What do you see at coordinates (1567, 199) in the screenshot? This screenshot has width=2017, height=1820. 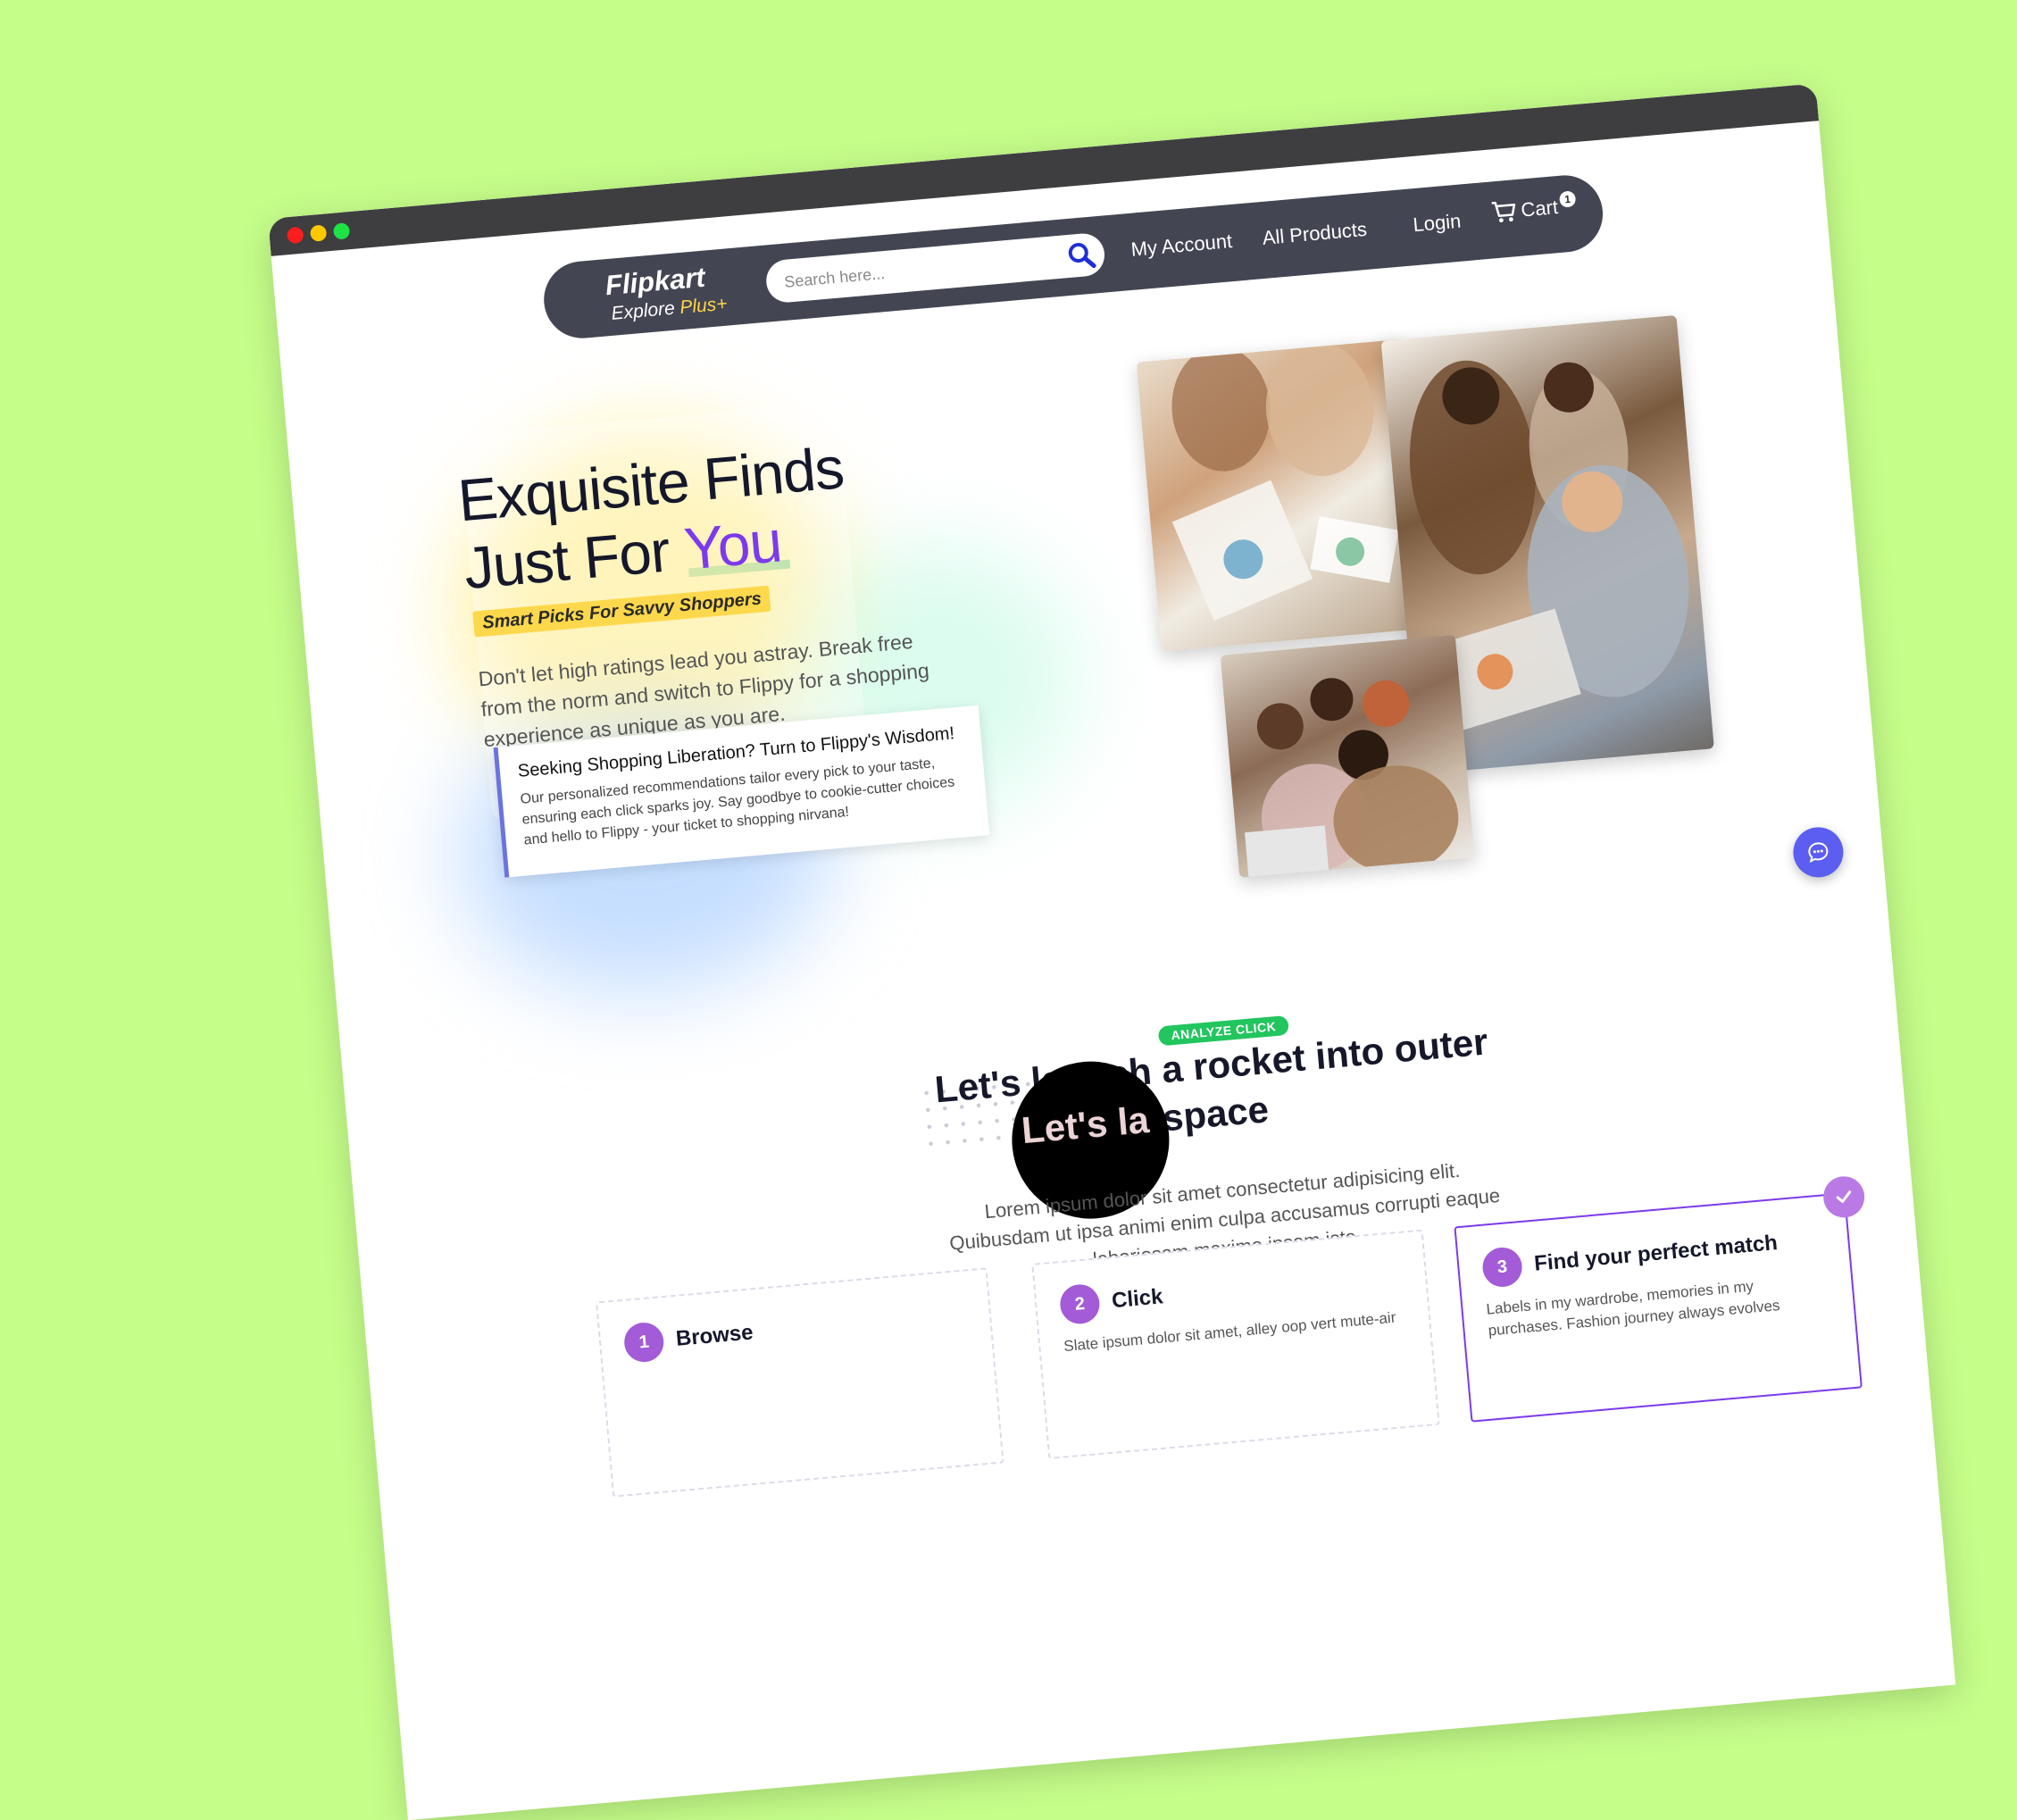 I see `cart-count-badge: 1` at bounding box center [1567, 199].